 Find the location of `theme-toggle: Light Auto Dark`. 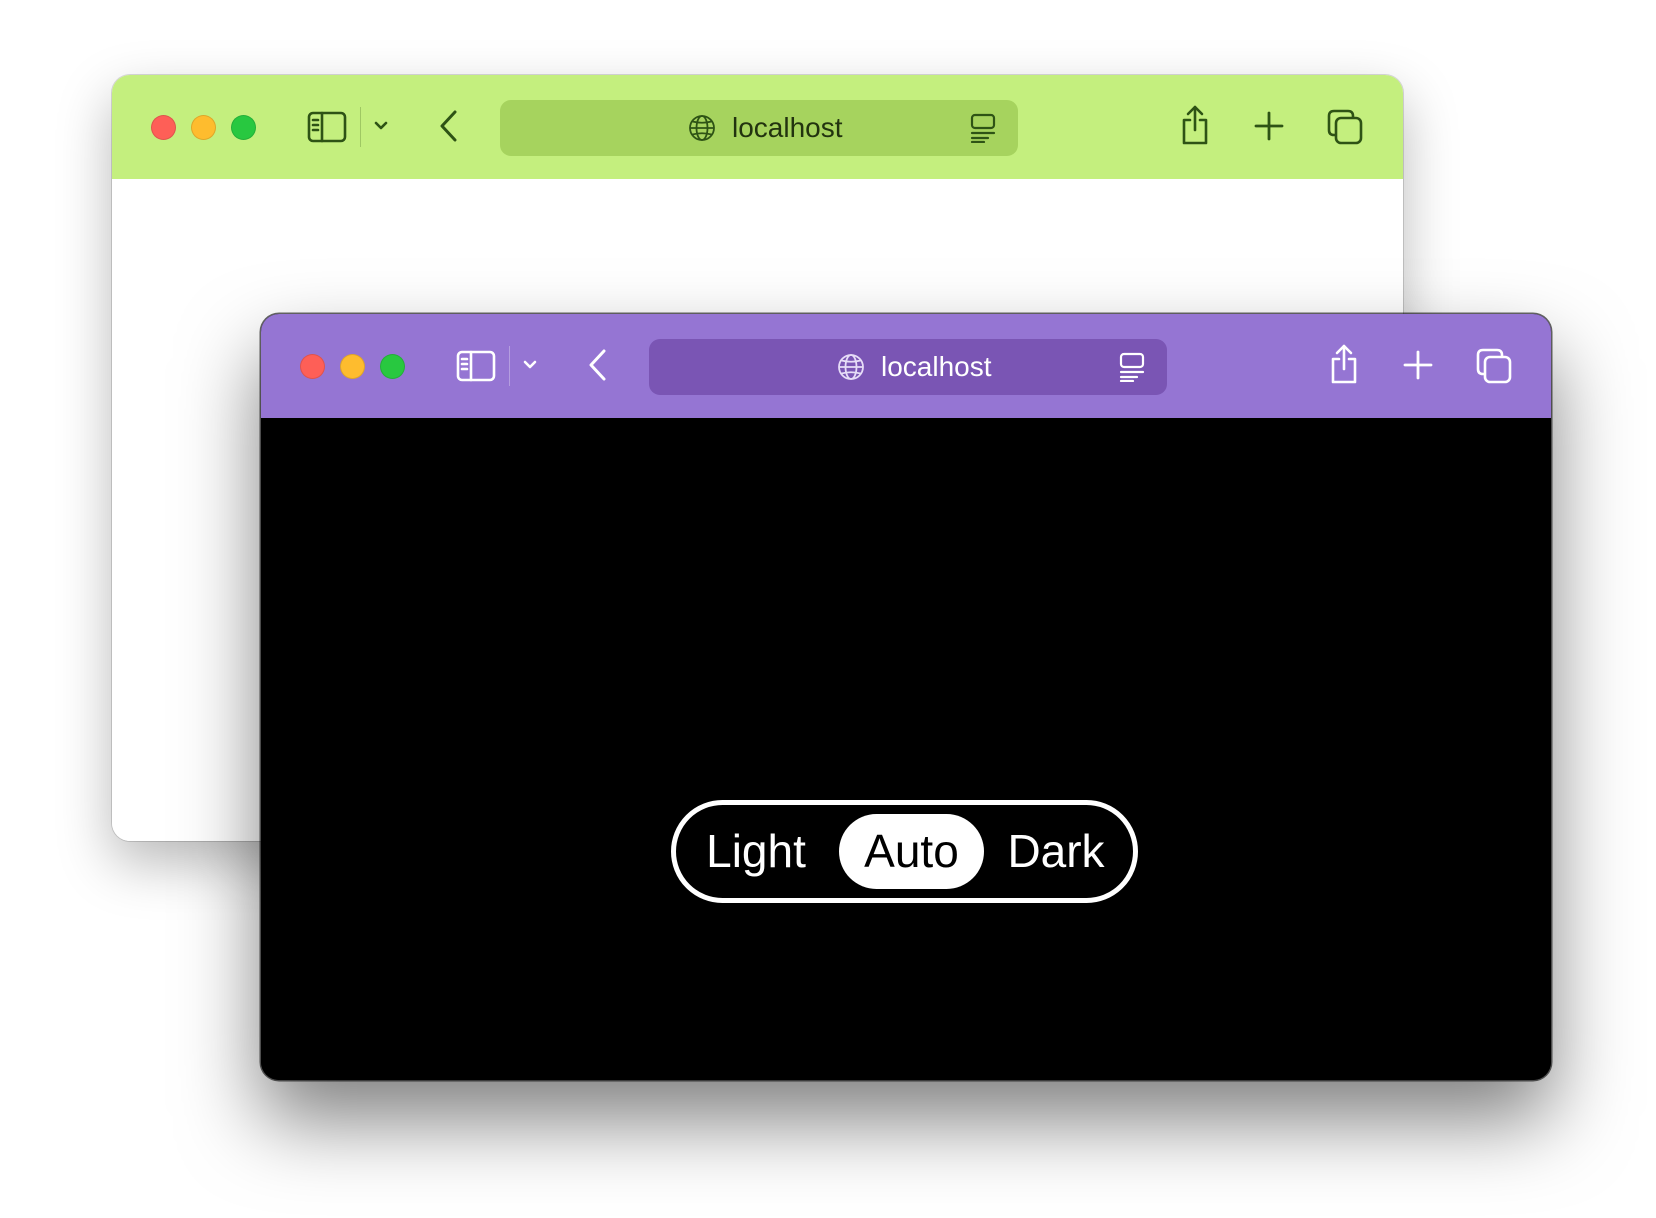

theme-toggle: Light Auto Dark is located at coordinates (904, 851).